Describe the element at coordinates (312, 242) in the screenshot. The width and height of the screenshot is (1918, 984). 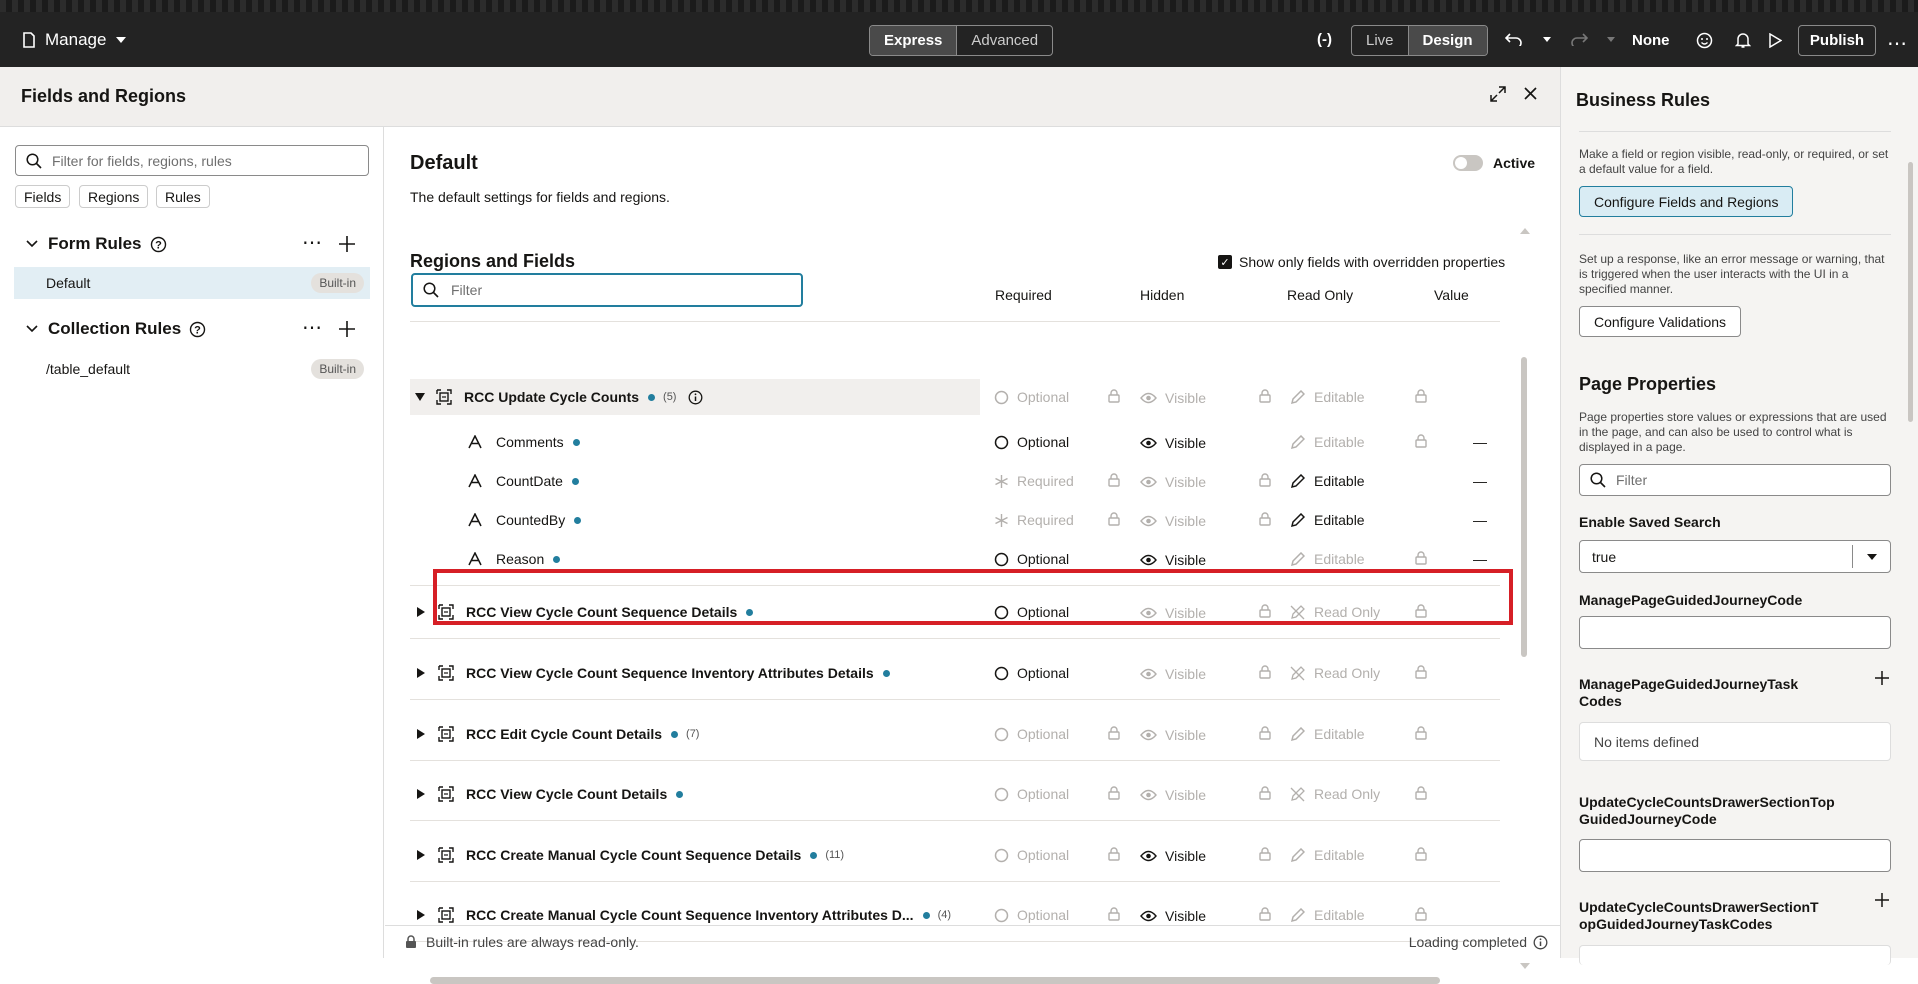
I see `form-rules-more-icon: ⋯` at that location.